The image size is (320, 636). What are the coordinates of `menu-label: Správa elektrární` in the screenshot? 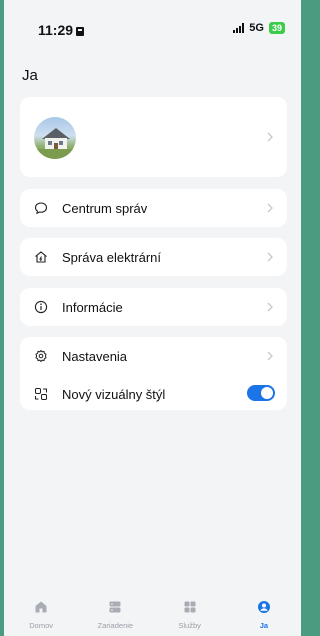 It's located at (111, 257).